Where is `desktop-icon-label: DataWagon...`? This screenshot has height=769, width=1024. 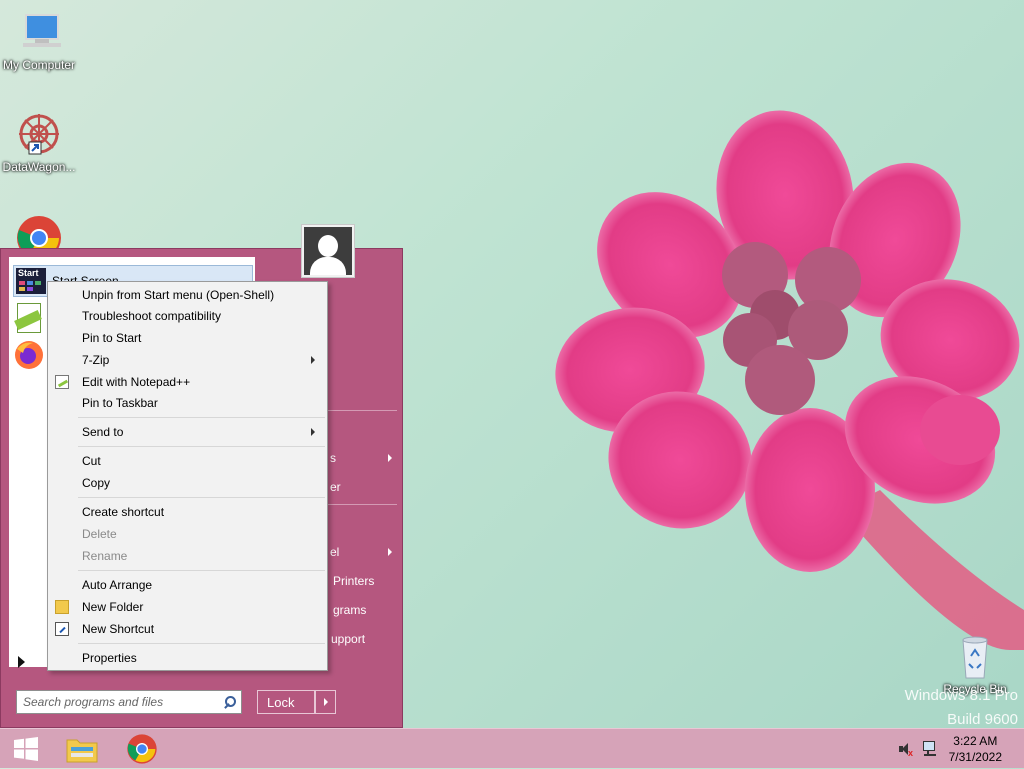 desktop-icon-label: DataWagon... is located at coordinates (39, 167).